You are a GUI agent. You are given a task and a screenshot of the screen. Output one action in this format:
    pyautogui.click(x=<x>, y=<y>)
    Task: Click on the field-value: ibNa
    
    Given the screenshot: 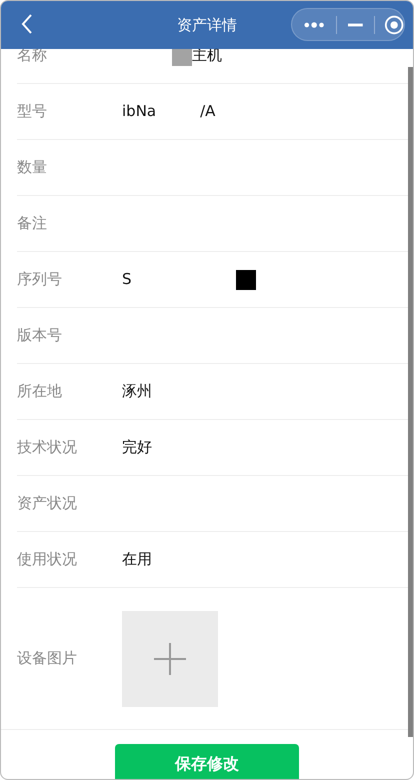 What is the action you would take?
    pyautogui.click(x=139, y=111)
    